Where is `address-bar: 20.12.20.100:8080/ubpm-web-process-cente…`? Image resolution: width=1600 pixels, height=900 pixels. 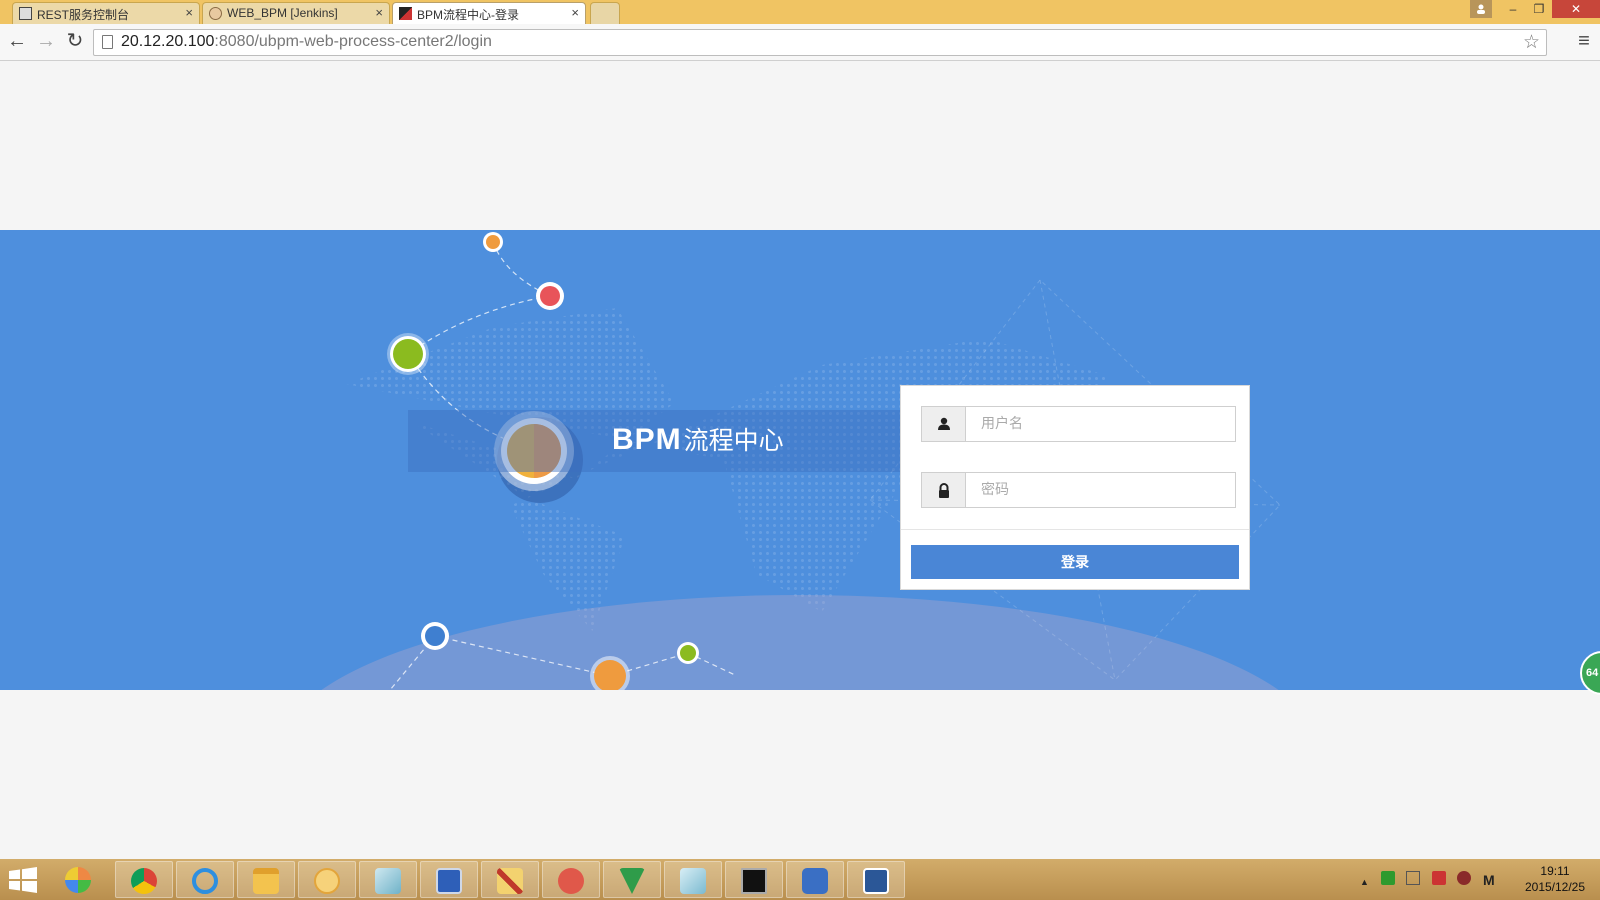
address-bar: 20.12.20.100:8080/ubpm-web-process-cente… is located at coordinates (820, 42).